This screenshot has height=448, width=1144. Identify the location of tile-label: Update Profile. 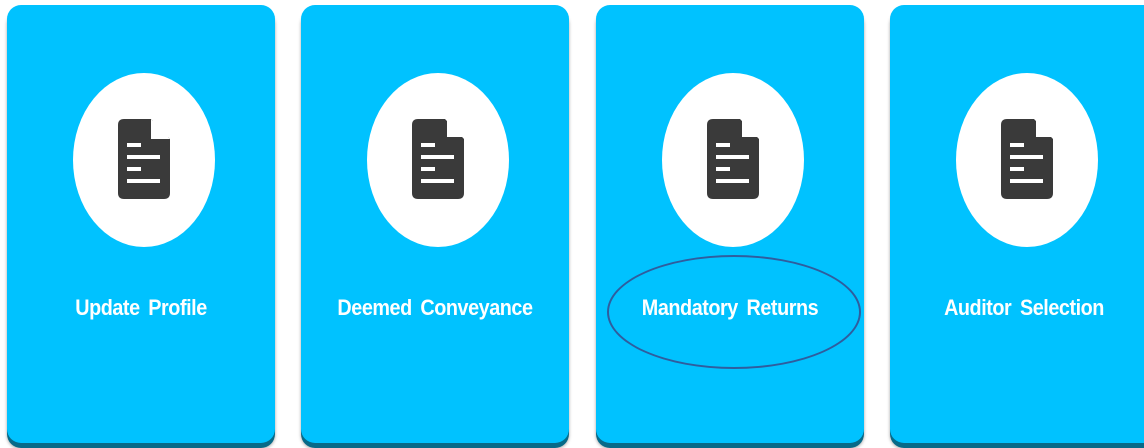
(141, 307).